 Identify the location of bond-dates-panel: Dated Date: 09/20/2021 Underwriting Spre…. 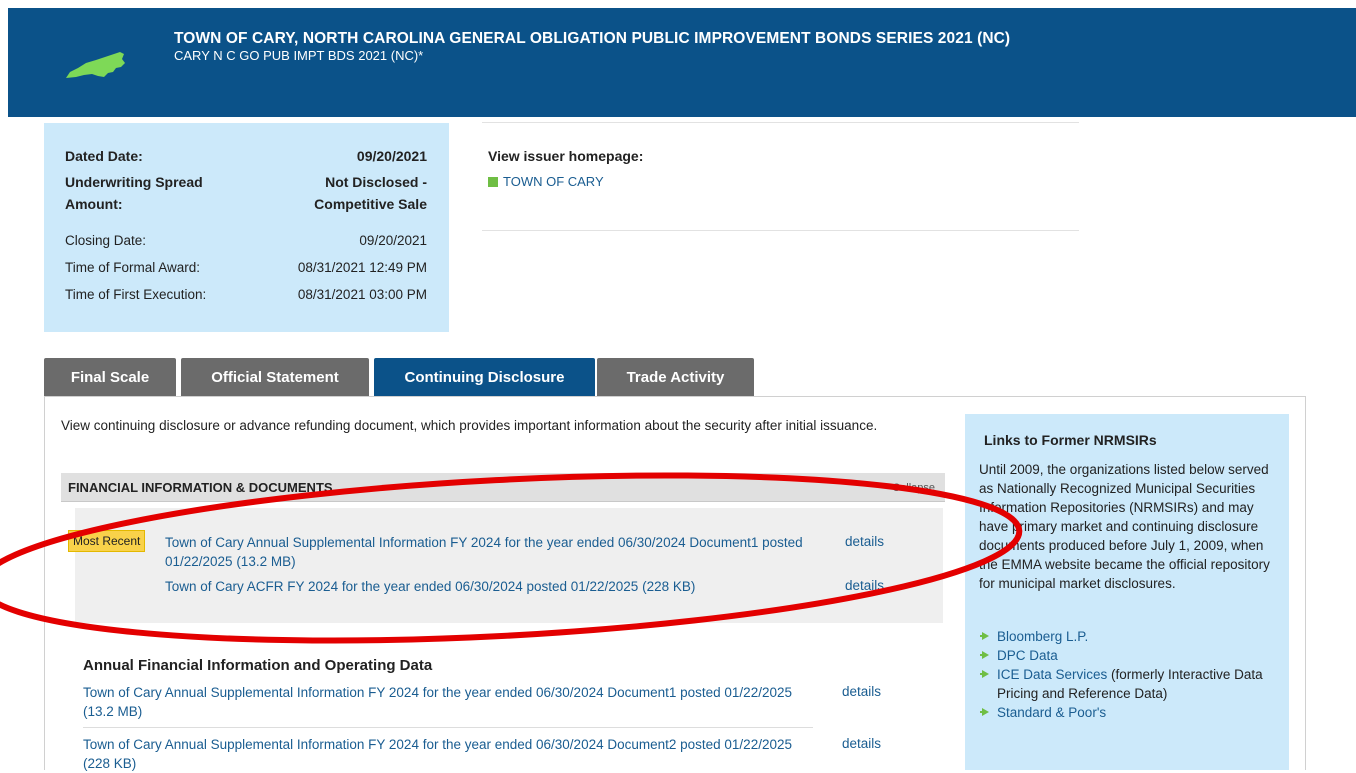
(246, 227).